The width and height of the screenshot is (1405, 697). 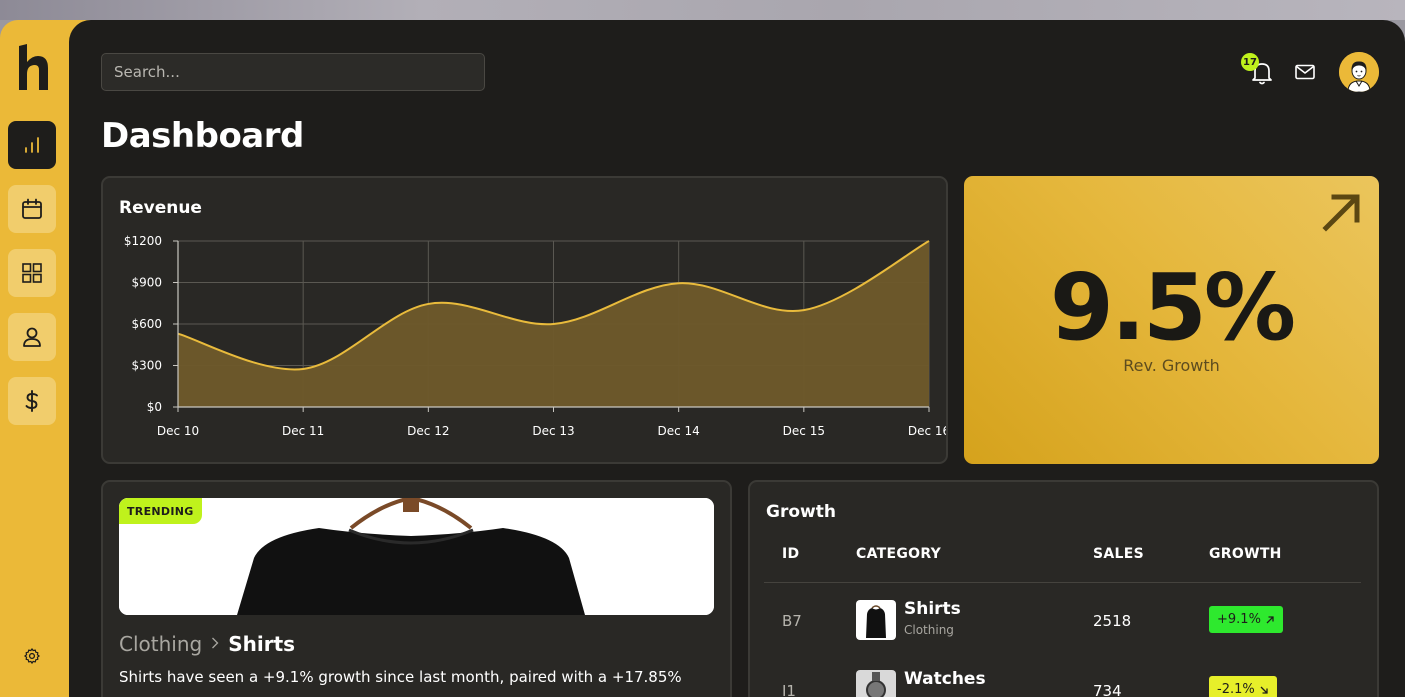 I want to click on rev-growth-card: 9.5% Rev. Growth, so click(x=1171, y=320).